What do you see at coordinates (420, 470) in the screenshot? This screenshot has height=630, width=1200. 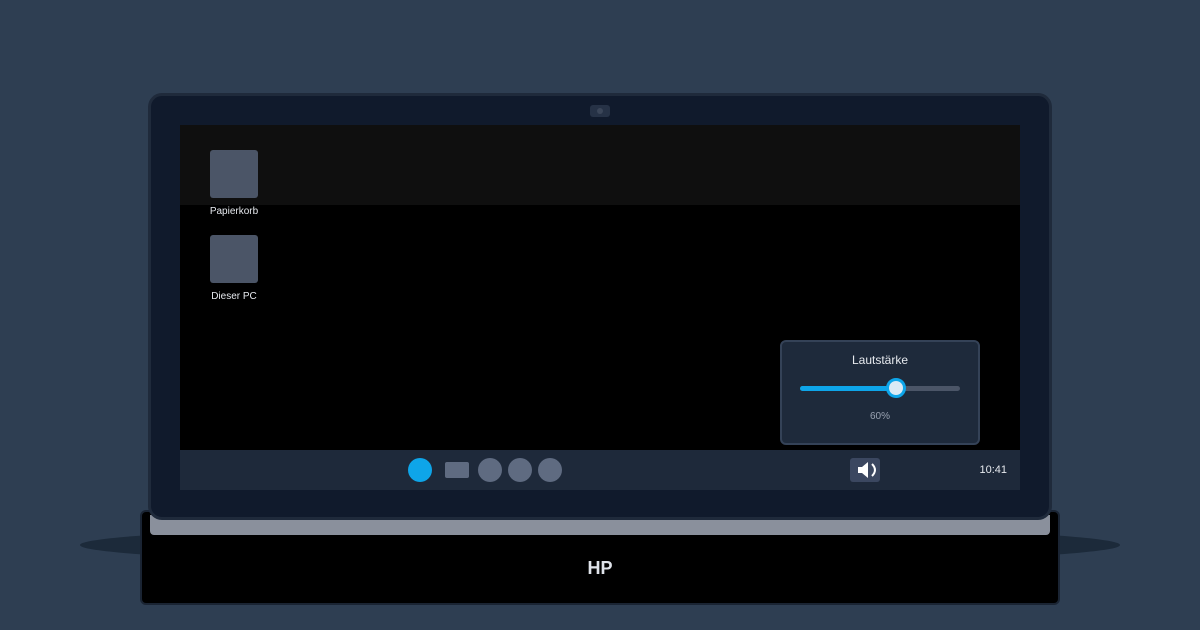 I see `start-icon` at bounding box center [420, 470].